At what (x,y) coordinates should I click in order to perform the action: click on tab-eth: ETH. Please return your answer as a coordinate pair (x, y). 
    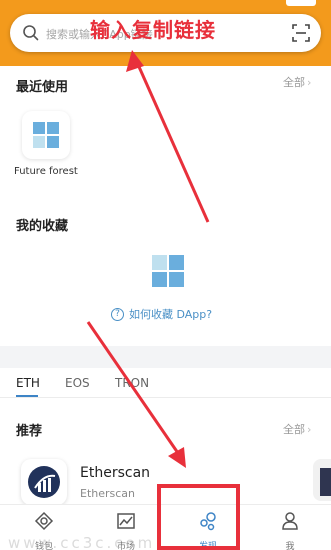
    Looking at the image, I should click on (28, 383).